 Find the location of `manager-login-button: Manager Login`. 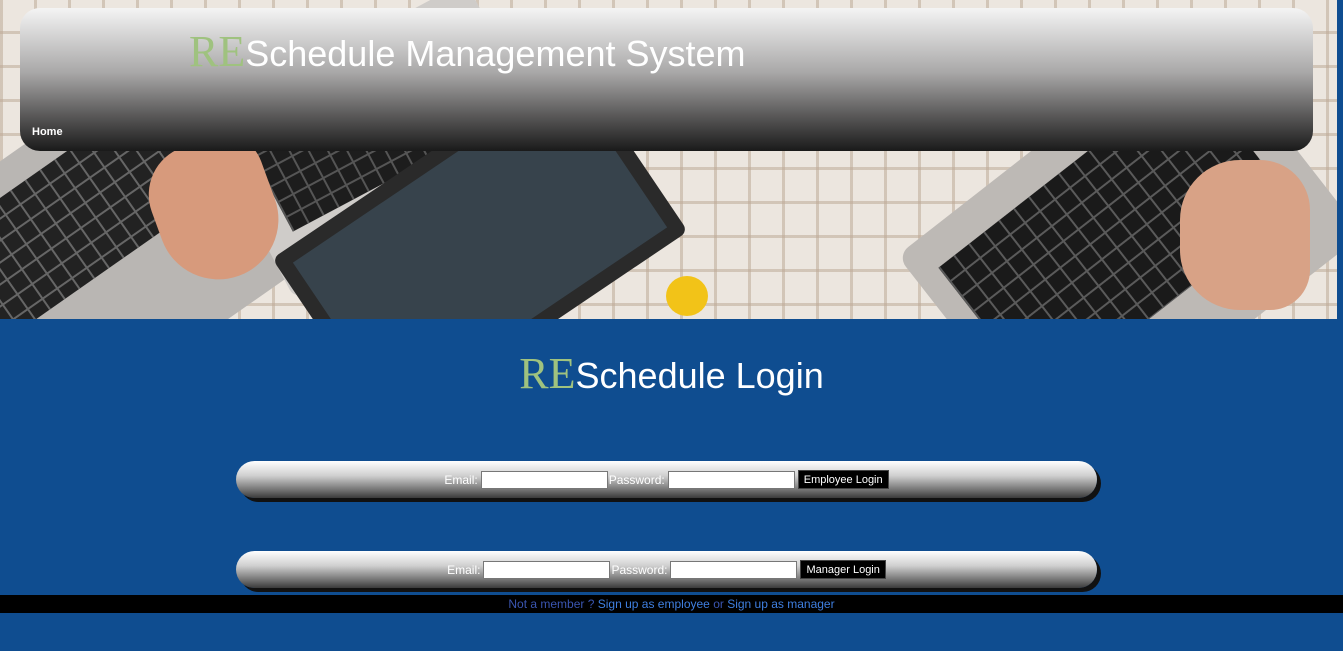

manager-login-button: Manager Login is located at coordinates (843, 569).